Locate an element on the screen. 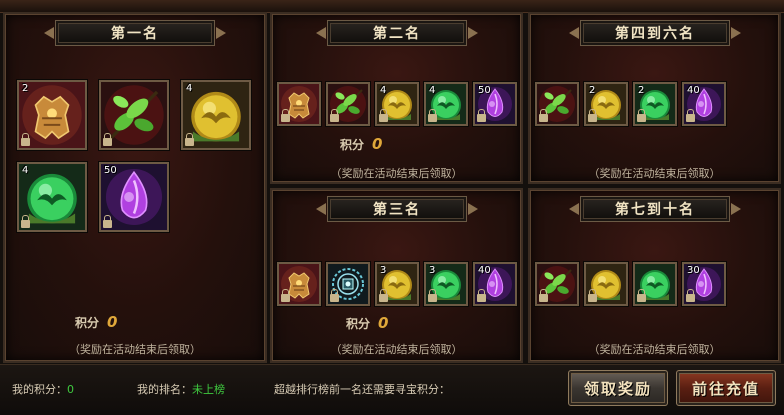 The image size is (784, 415). item-count: 30 is located at coordinates (693, 270).